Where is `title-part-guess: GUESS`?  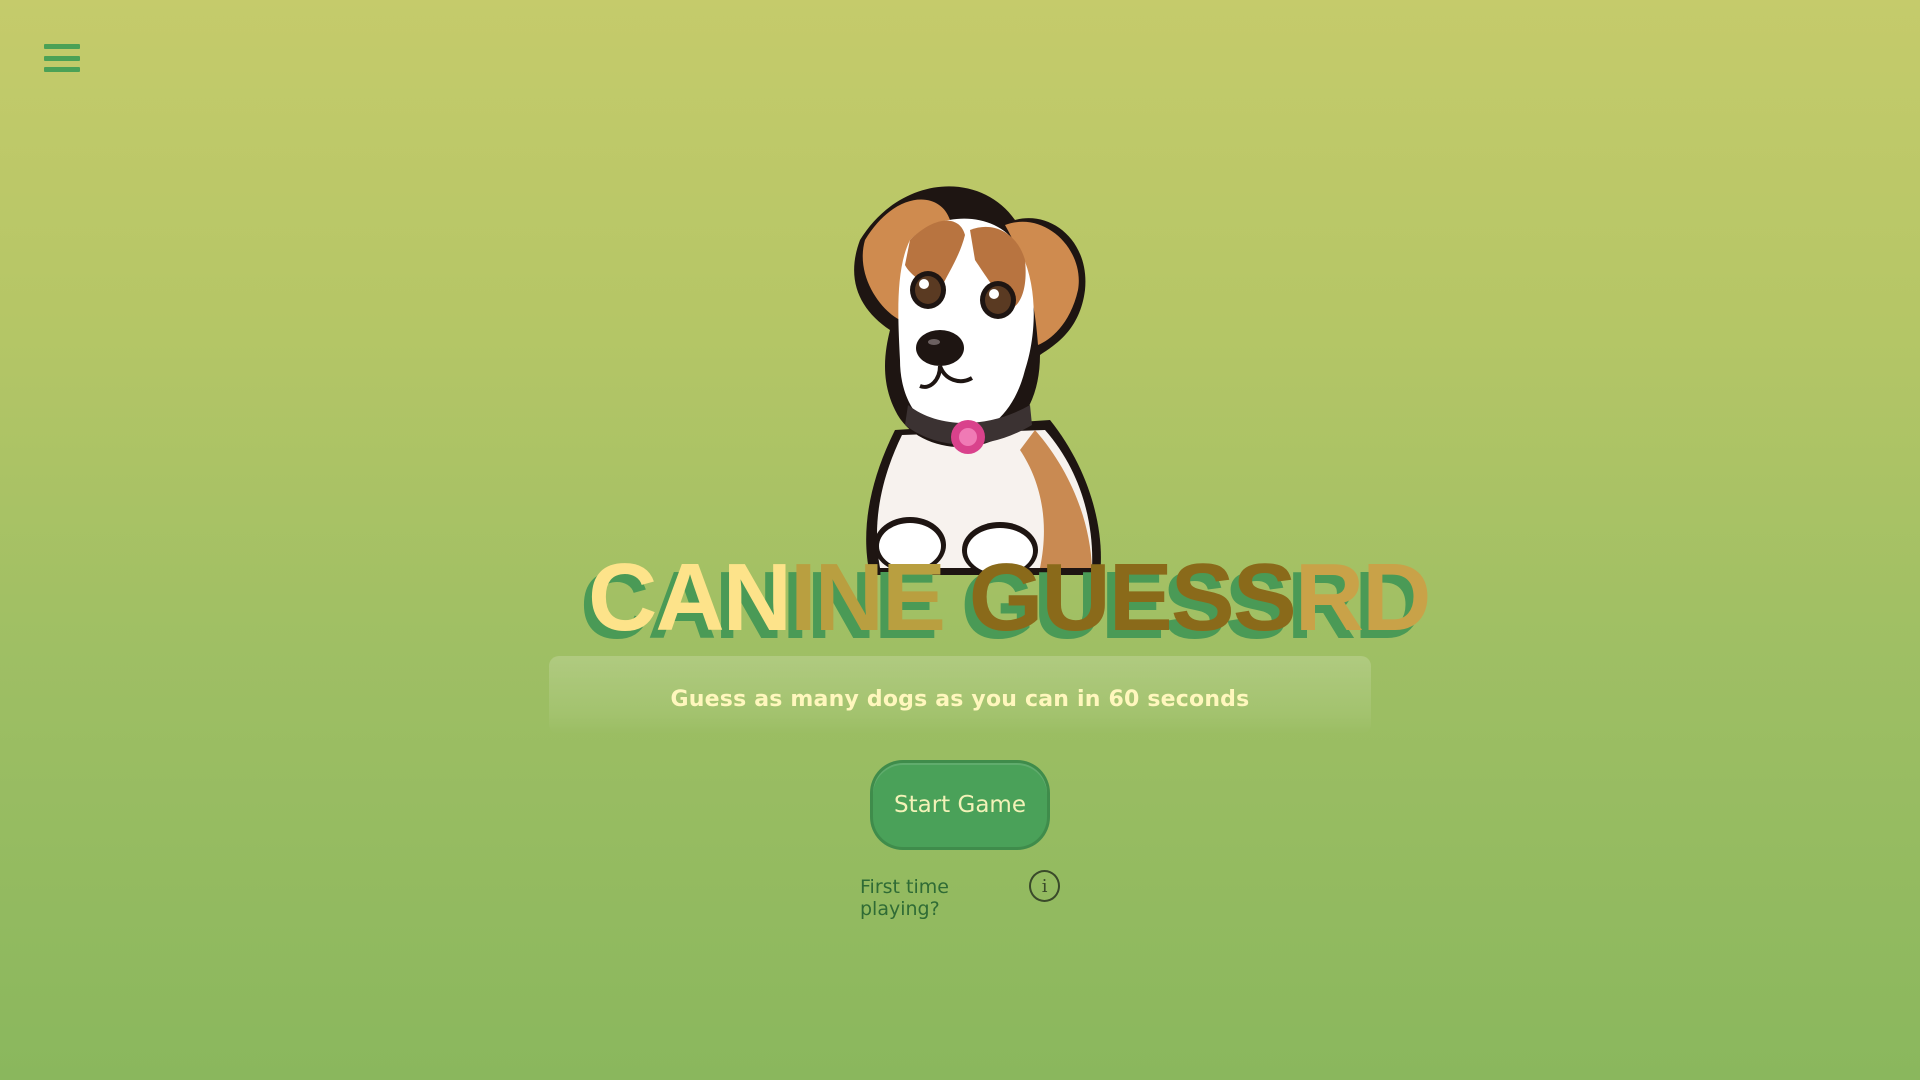
title-part-guess: GUESS is located at coordinates (1132, 597).